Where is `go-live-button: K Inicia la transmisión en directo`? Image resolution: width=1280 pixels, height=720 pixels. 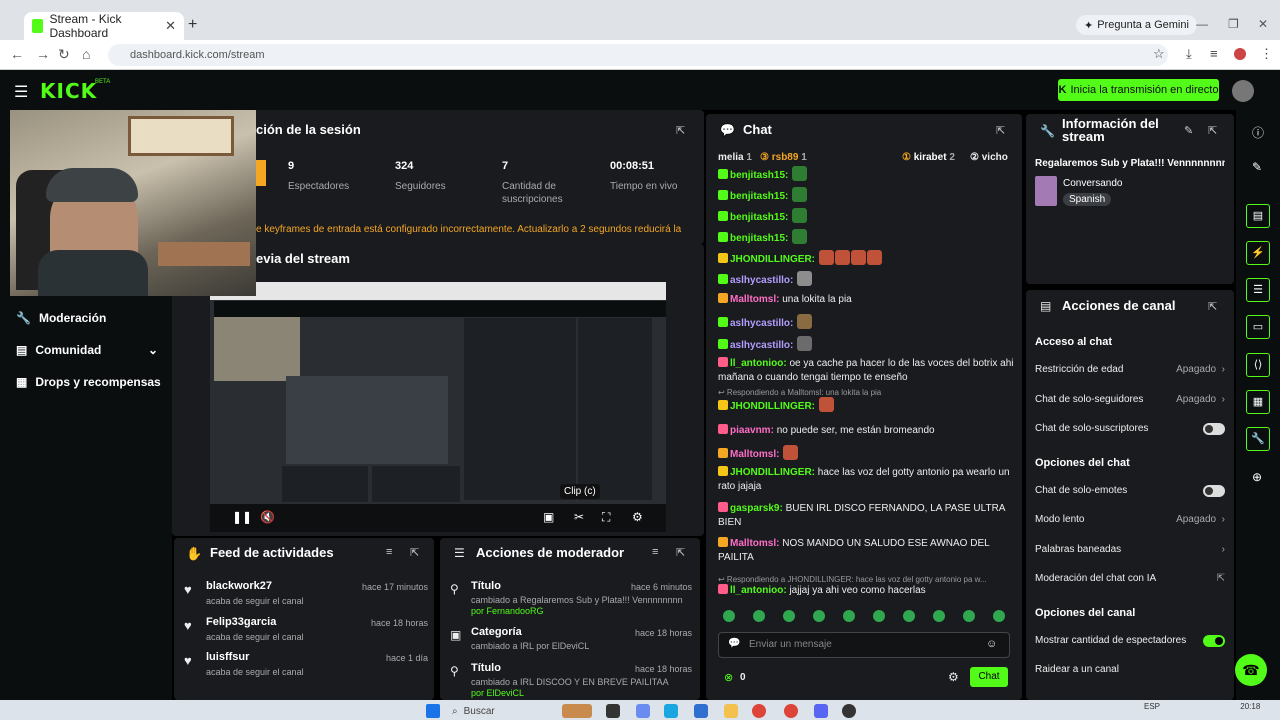 go-live-button: K Inicia la transmisión en directo is located at coordinates (1138, 90).